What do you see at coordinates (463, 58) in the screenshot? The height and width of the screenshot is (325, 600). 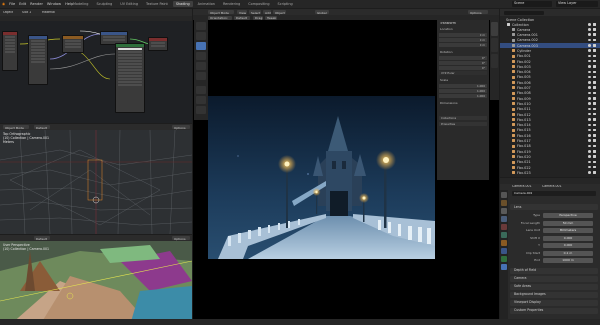 I see `rotation-x-field: 0°` at bounding box center [463, 58].